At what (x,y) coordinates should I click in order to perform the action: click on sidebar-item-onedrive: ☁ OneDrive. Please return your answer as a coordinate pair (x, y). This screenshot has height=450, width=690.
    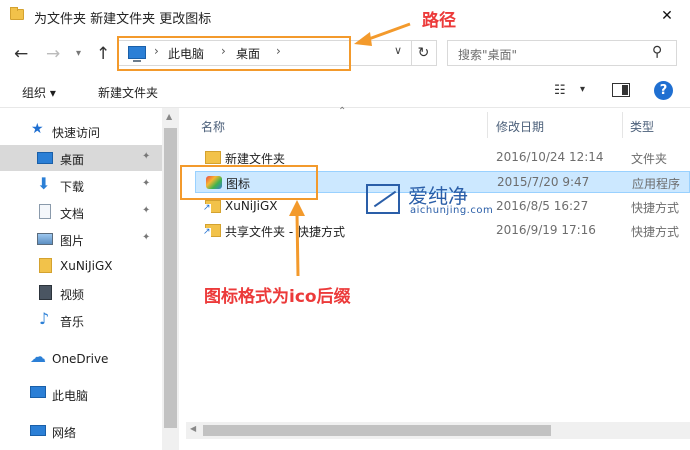
    Looking at the image, I should click on (81, 359).